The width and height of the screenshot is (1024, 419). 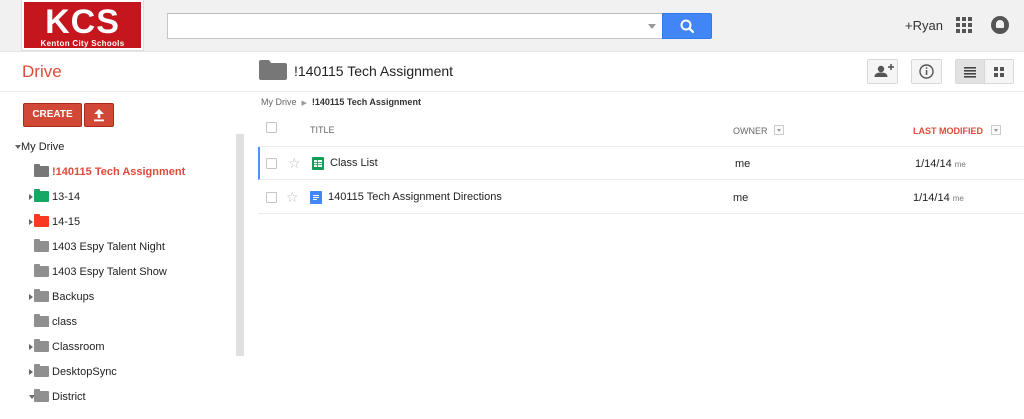 What do you see at coordinates (304, 103) in the screenshot?
I see `chevron-right-icon: ▶` at bounding box center [304, 103].